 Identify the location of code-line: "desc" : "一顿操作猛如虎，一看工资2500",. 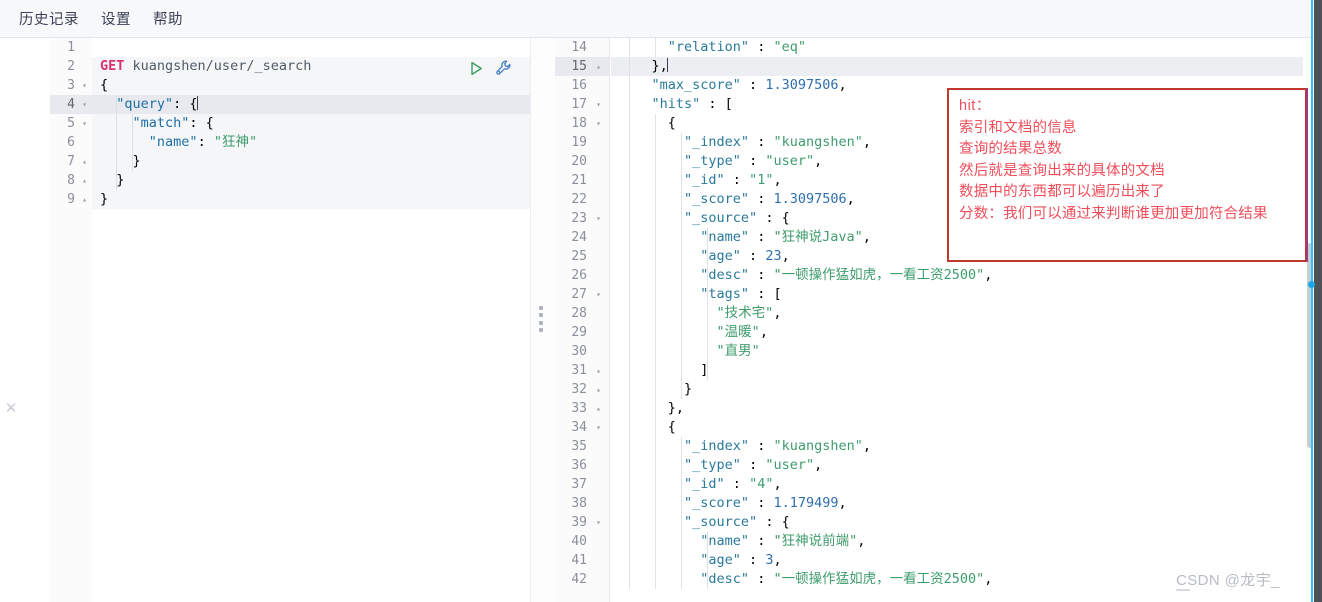
(957, 275).